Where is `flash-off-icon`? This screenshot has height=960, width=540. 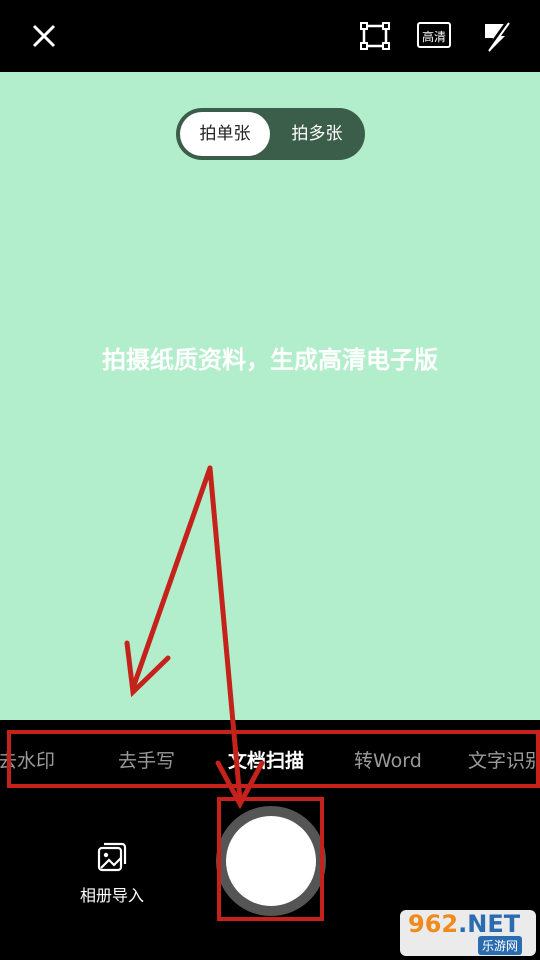 flash-off-icon is located at coordinates (495, 36).